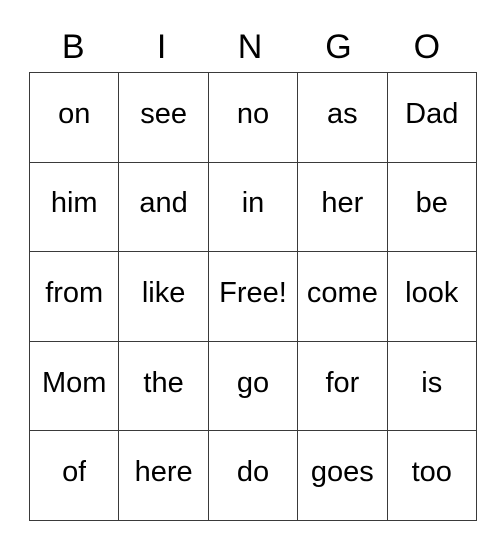 The height and width of the screenshot is (544, 500). What do you see at coordinates (432, 293) in the screenshot?
I see `bingo-cell-label: look` at bounding box center [432, 293].